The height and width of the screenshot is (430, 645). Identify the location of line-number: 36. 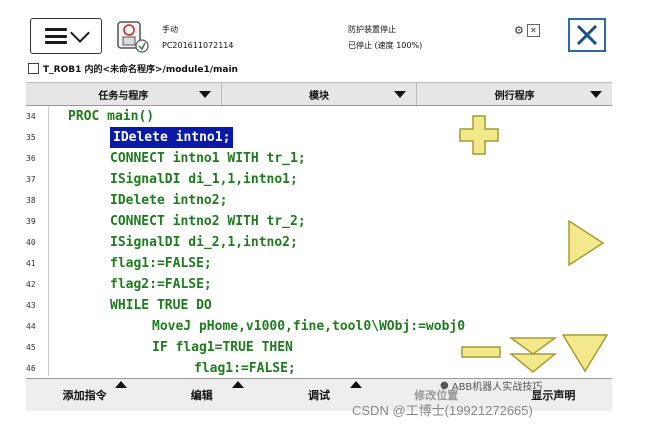
(31, 158).